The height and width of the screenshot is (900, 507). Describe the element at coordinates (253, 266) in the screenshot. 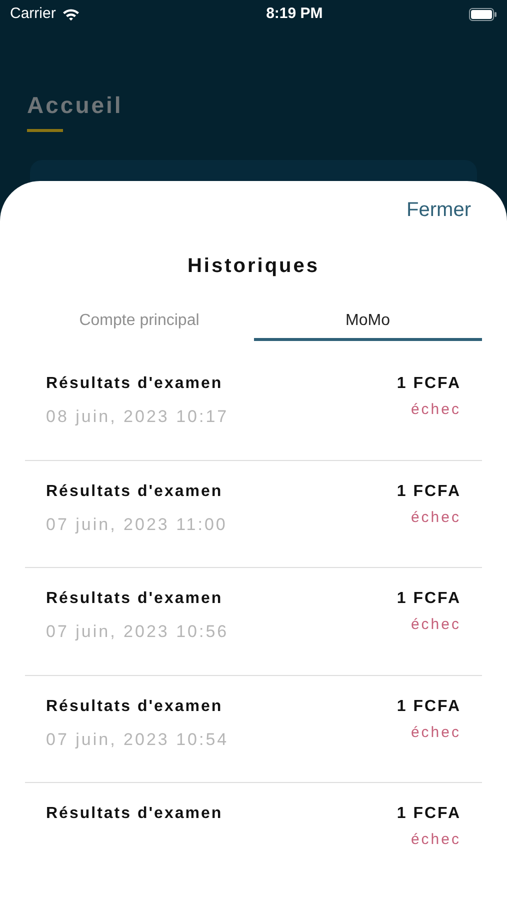

I see `sheet-title: Historiques` at that location.